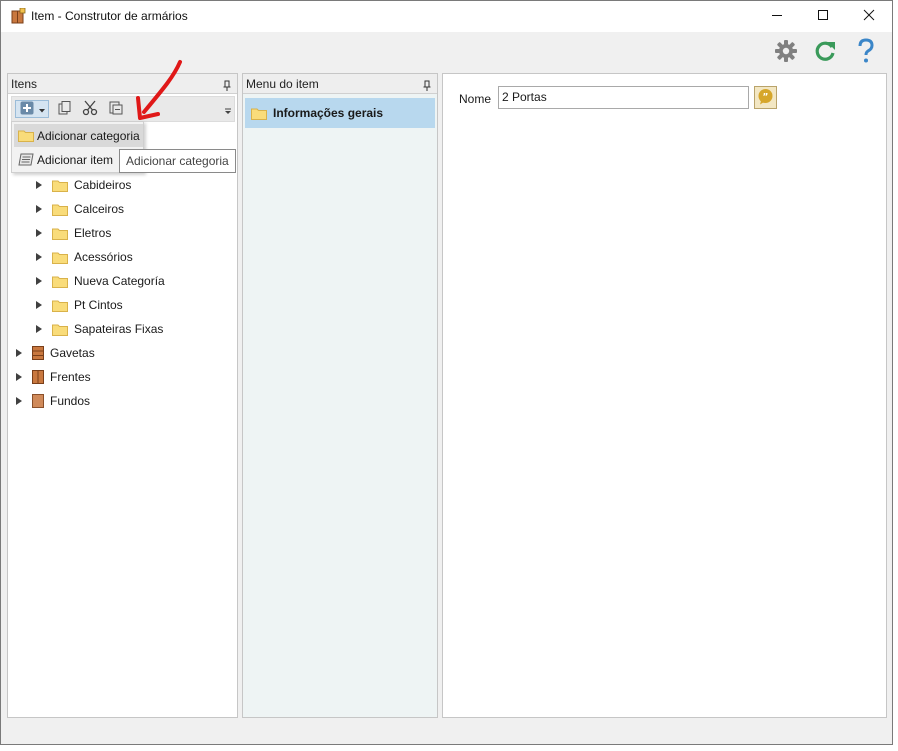  I want to click on title-bar: Item - Construtor de armários, so click(446, 16).